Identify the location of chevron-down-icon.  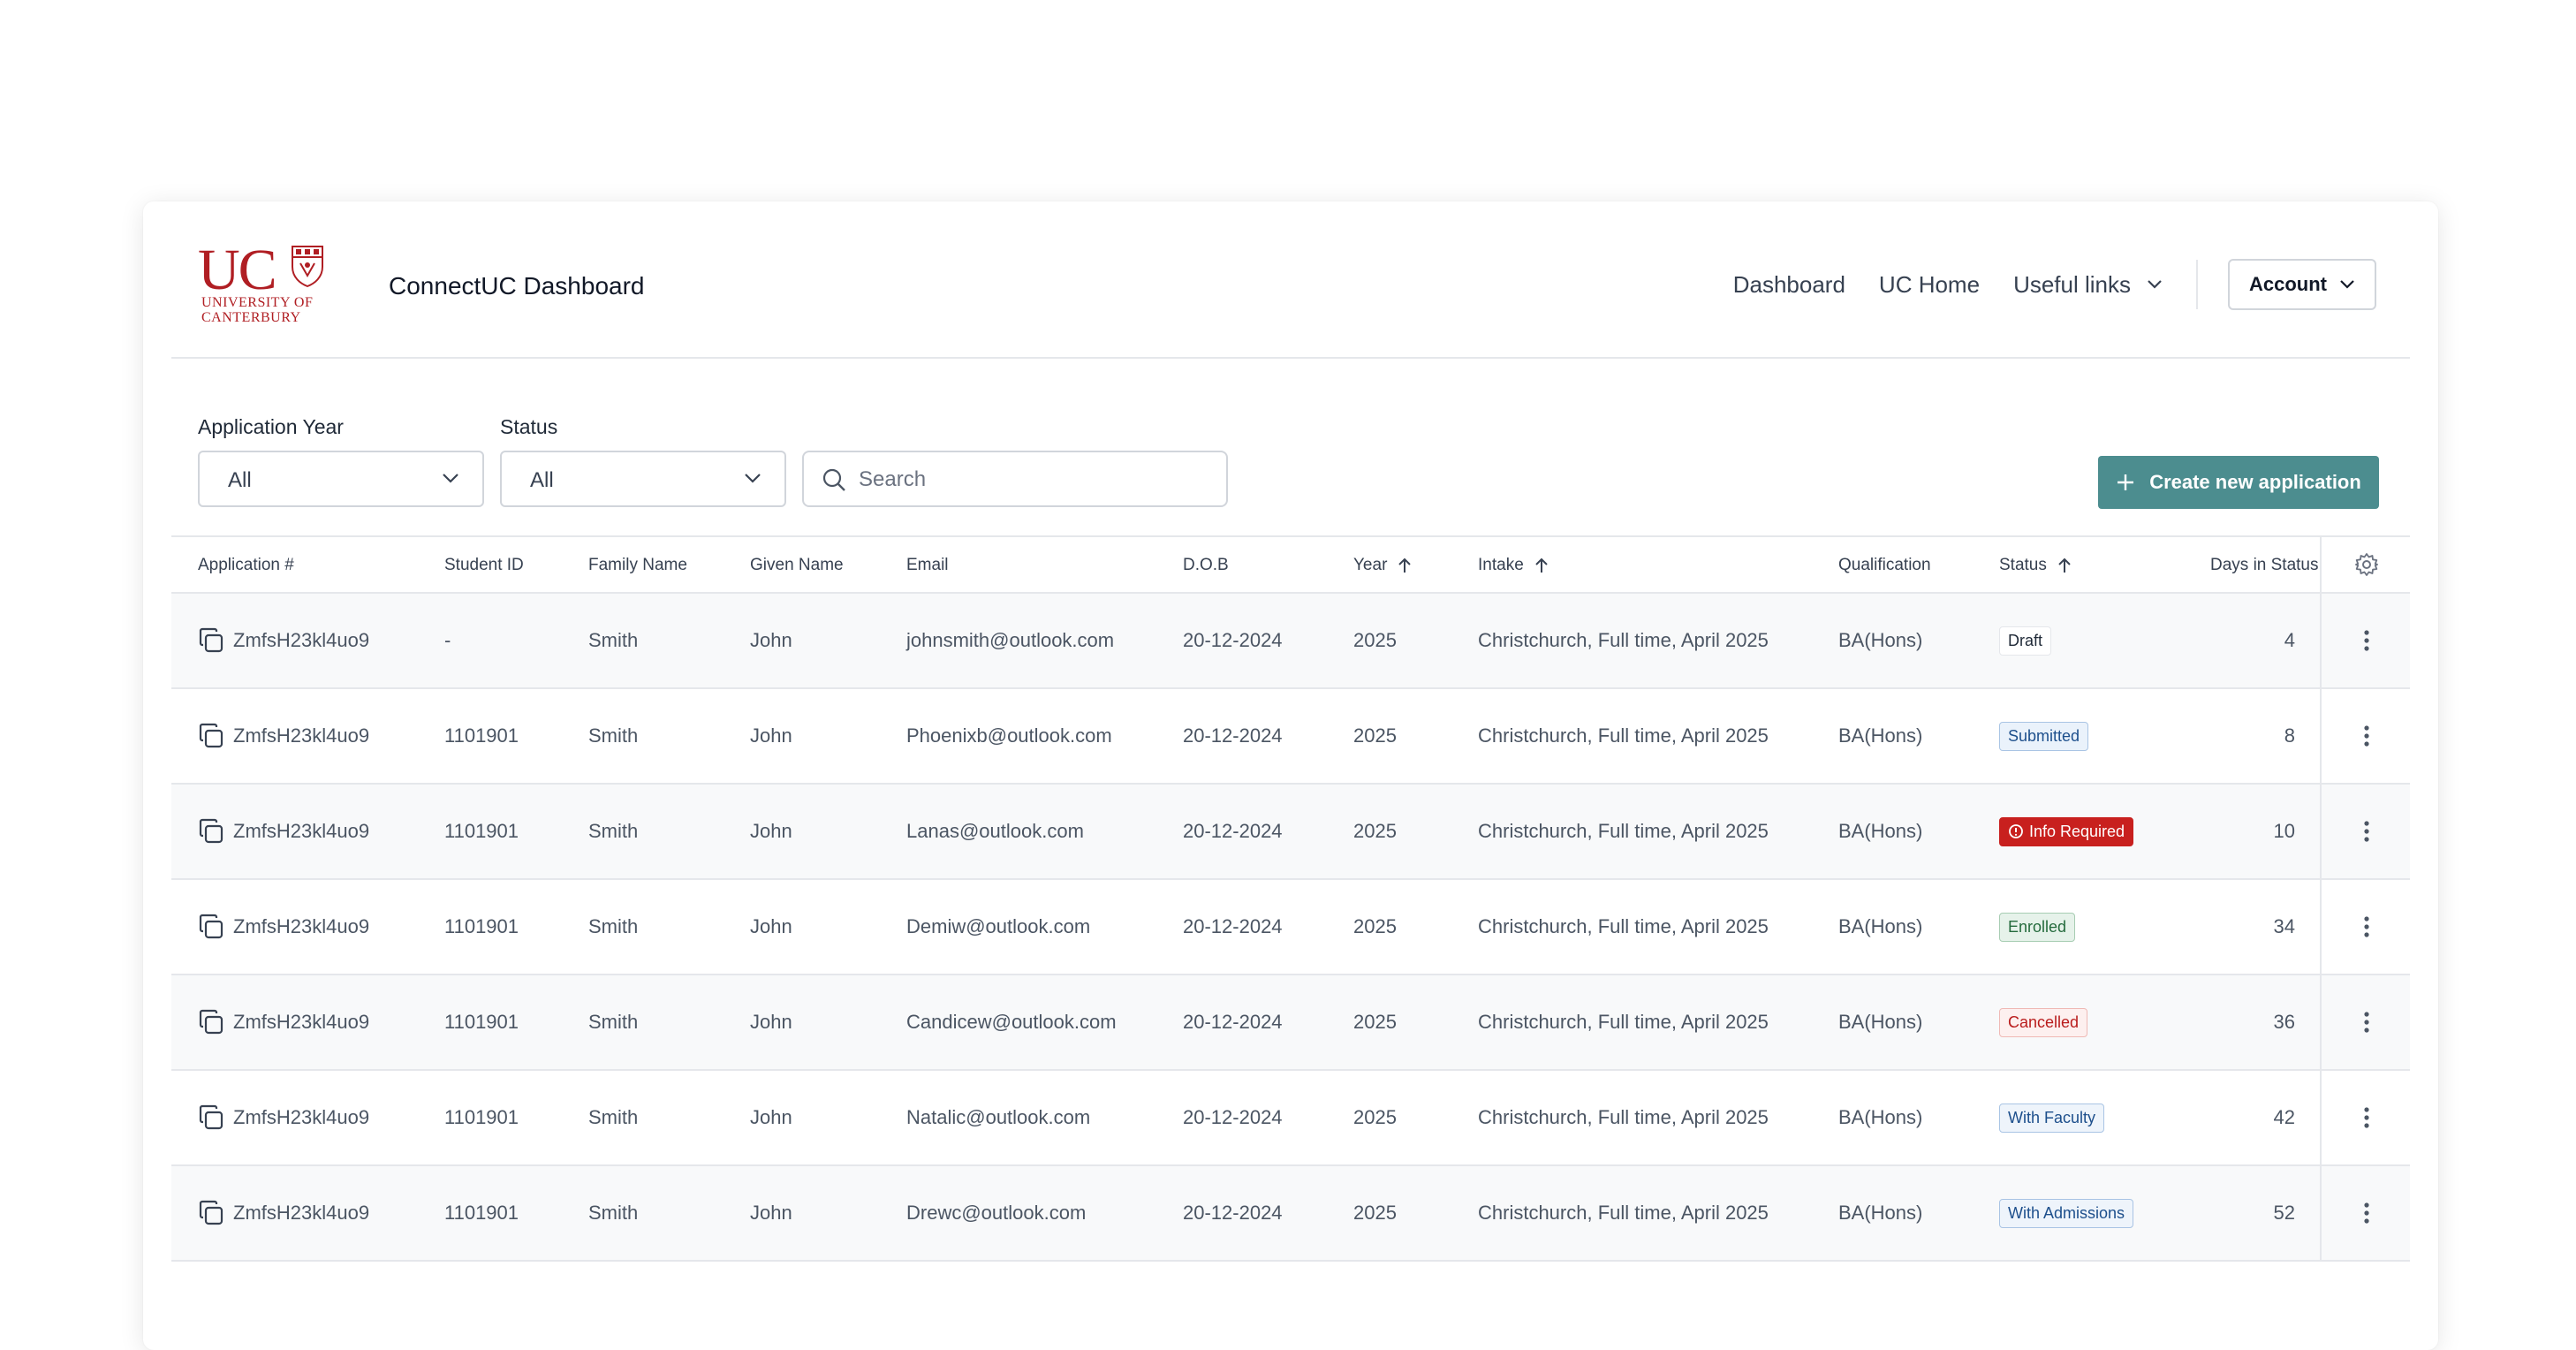
(753, 478).